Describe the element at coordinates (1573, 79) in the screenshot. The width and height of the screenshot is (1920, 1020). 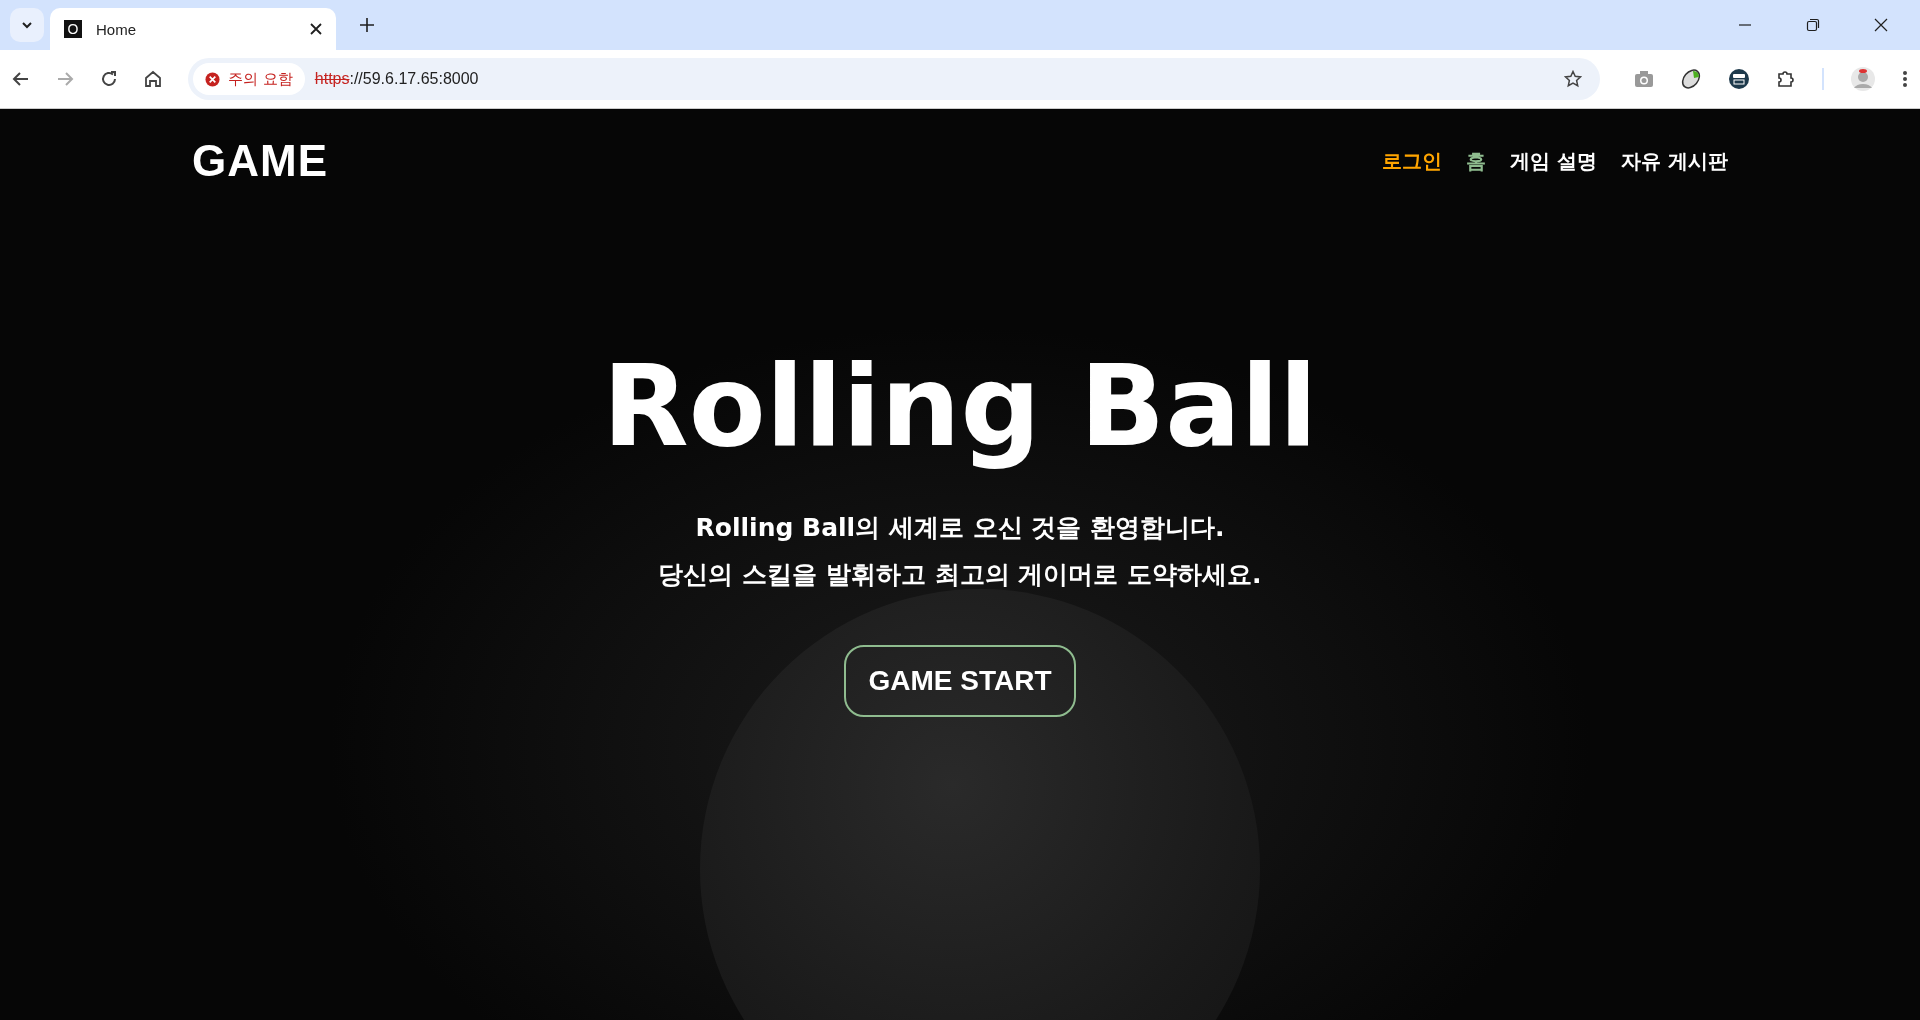
I see `star-icon` at that location.